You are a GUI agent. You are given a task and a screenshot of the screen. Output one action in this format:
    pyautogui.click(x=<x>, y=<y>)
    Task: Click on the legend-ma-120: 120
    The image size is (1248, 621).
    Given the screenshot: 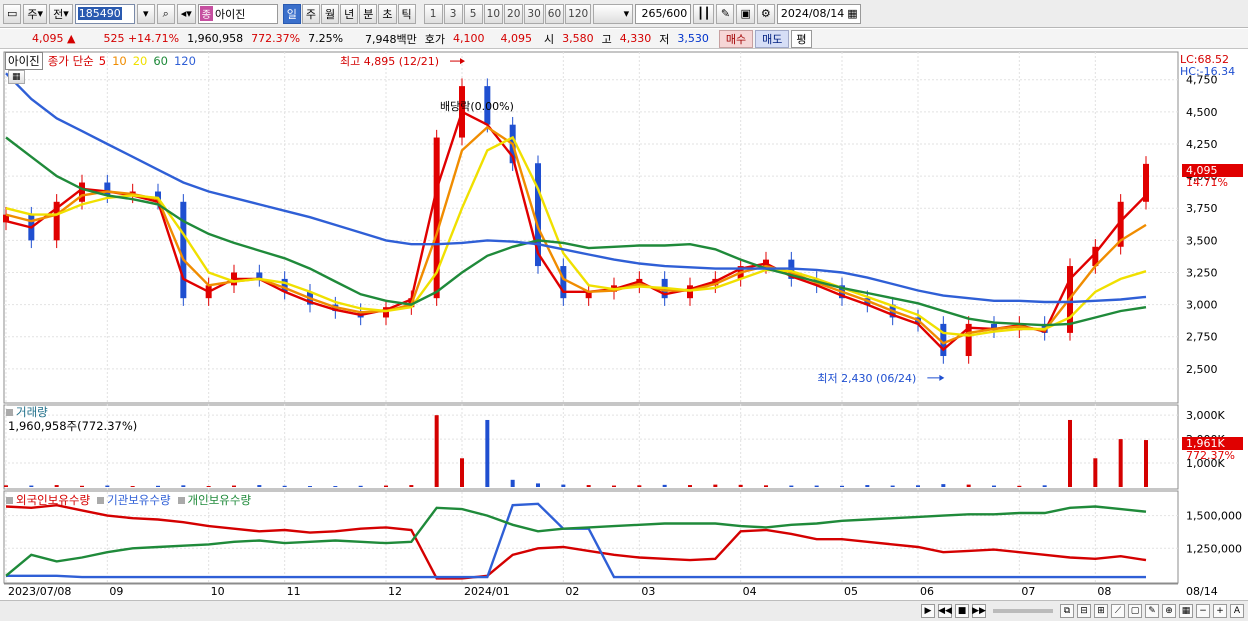 What is the action you would take?
    pyautogui.click(x=185, y=61)
    